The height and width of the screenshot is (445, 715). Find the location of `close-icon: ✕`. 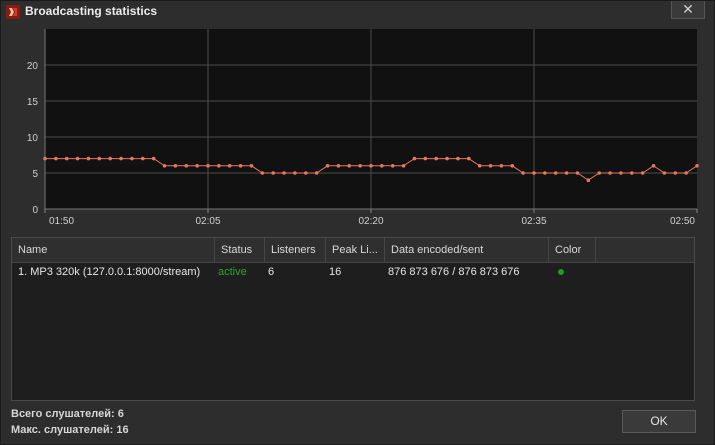

close-icon: ✕ is located at coordinates (688, 9).